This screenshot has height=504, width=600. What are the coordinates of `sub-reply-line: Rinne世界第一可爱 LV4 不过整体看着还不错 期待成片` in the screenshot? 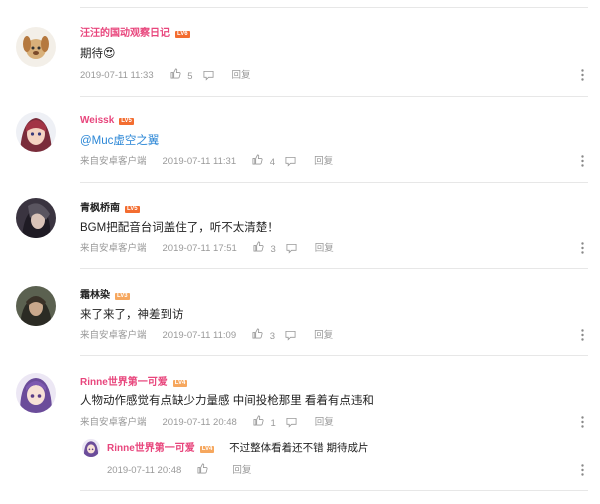 It's located at (238, 448).